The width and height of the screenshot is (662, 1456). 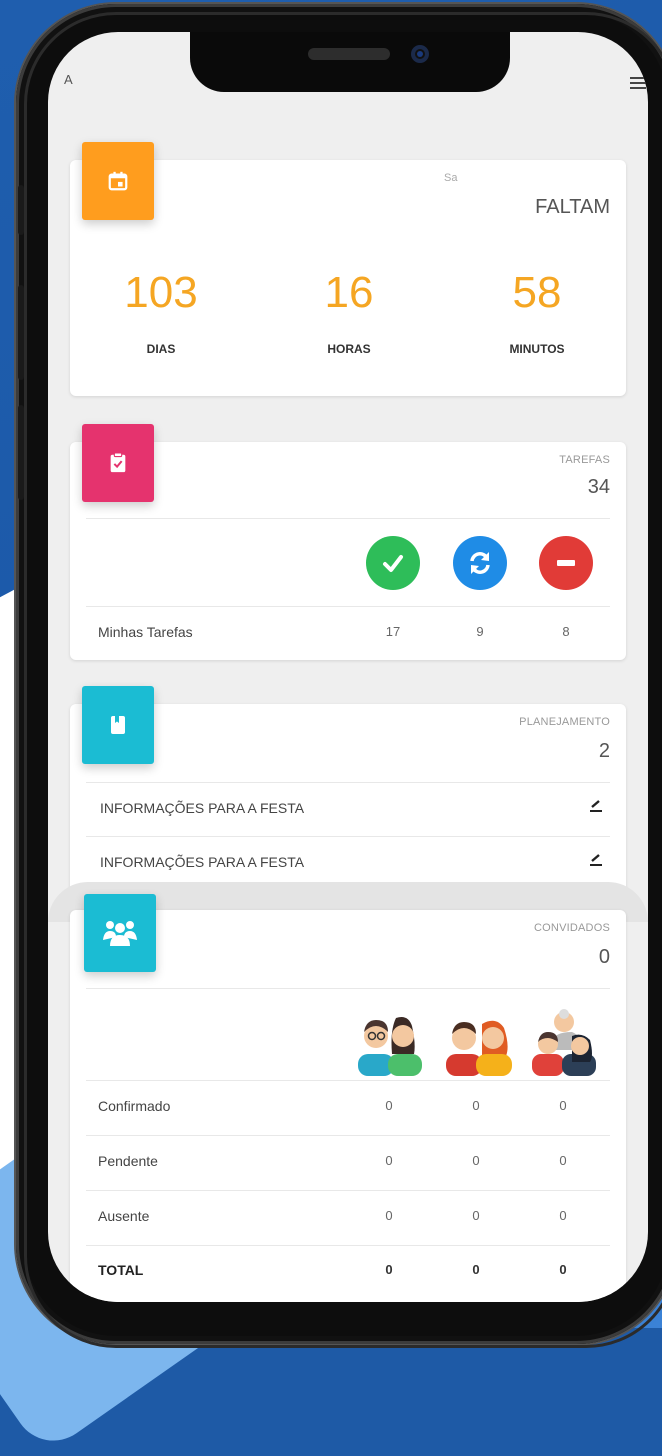 I want to click on tasks-divider, so click(x=348, y=518).